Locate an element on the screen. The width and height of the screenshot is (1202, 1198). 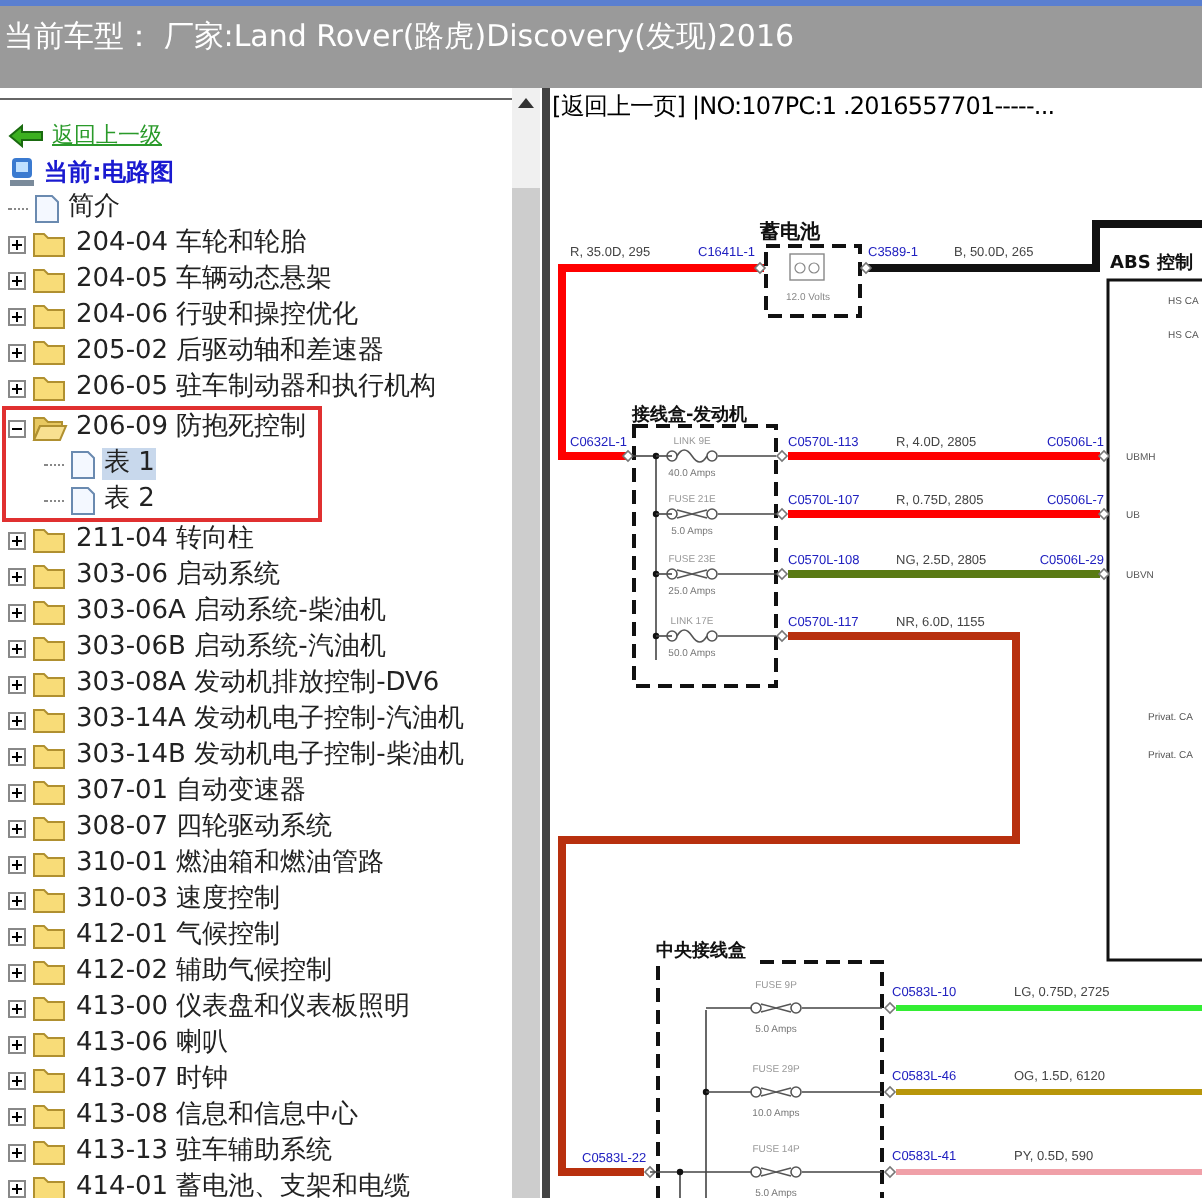
tree-item-label: 413-00 仪表盘和仪表板照明 is located at coordinates (243, 1008).